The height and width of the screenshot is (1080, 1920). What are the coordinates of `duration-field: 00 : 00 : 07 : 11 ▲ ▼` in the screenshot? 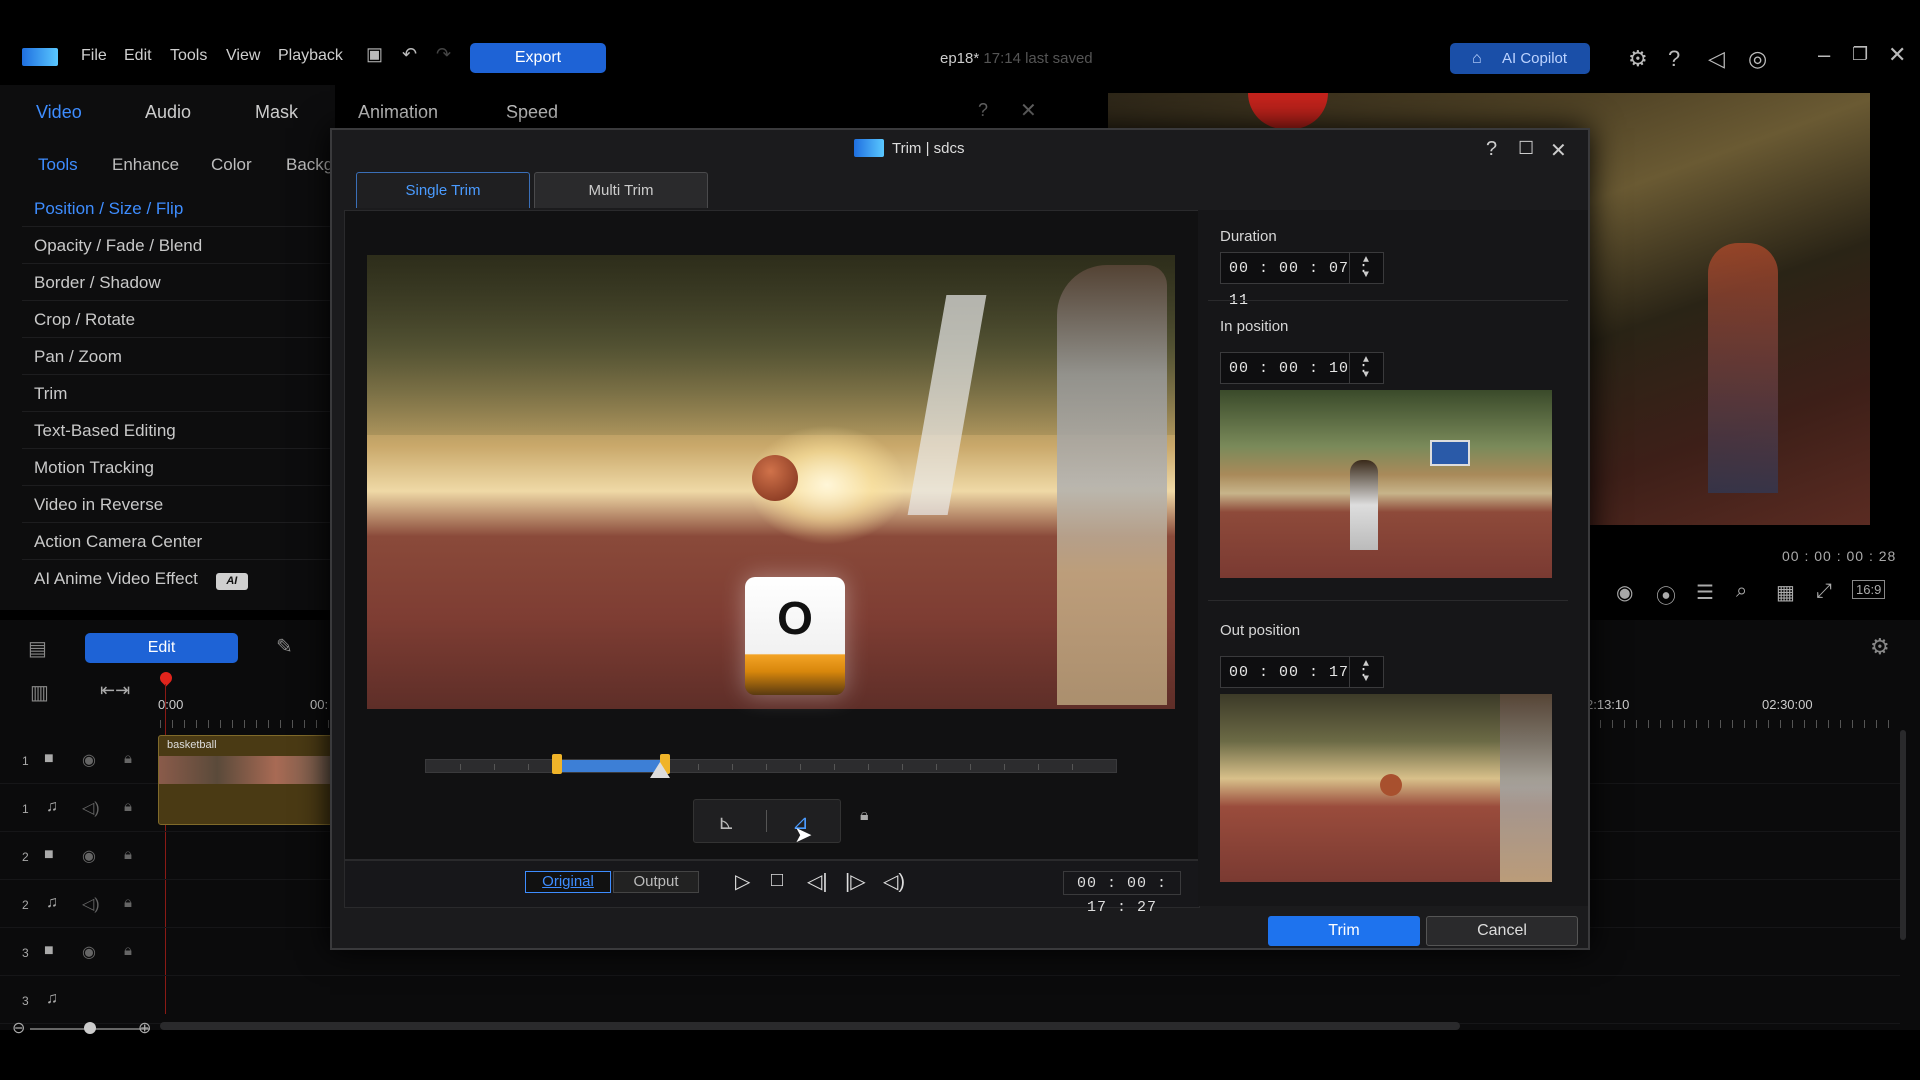 It's located at (1302, 280).